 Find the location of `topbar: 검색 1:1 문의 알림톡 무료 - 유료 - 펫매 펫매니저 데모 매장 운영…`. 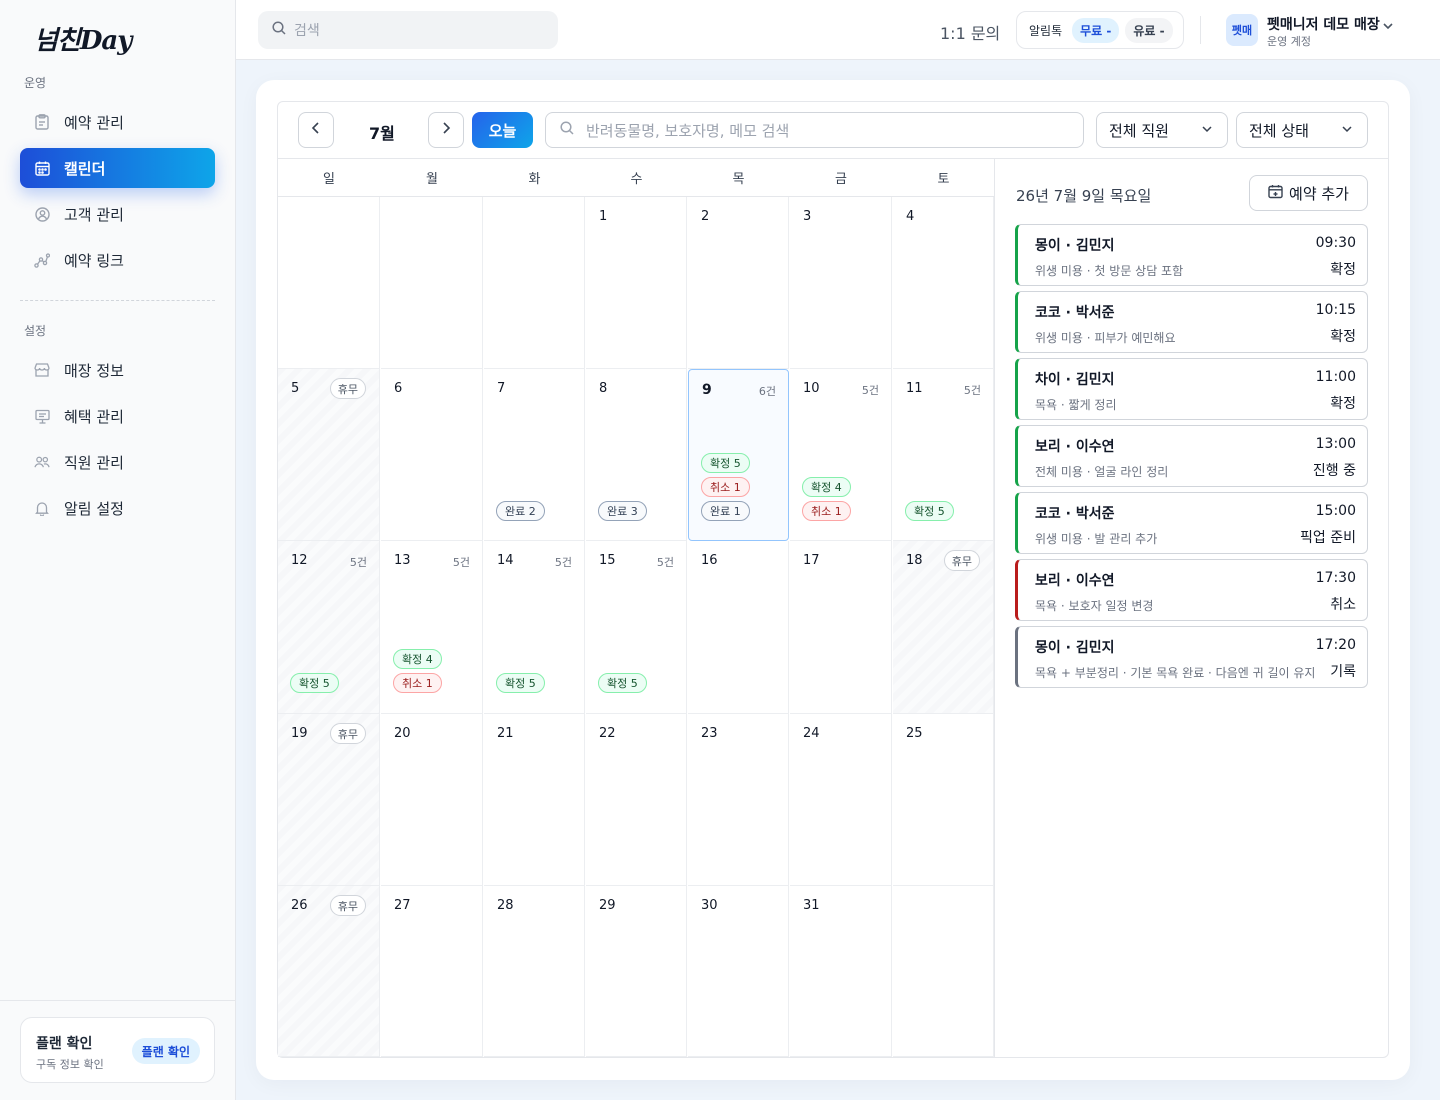

topbar: 검색 1:1 문의 알림톡 무료 - 유료 - 펫매 펫매니저 데모 매장 운영… is located at coordinates (838, 30).